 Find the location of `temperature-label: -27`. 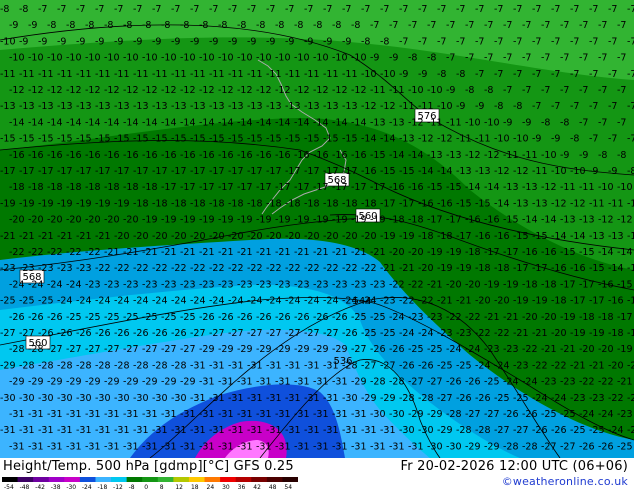

temperature-label: -27 is located at coordinates (255, 333).